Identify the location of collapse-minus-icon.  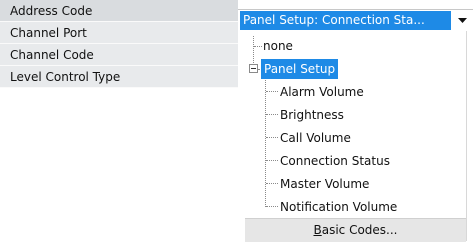
(253, 68).